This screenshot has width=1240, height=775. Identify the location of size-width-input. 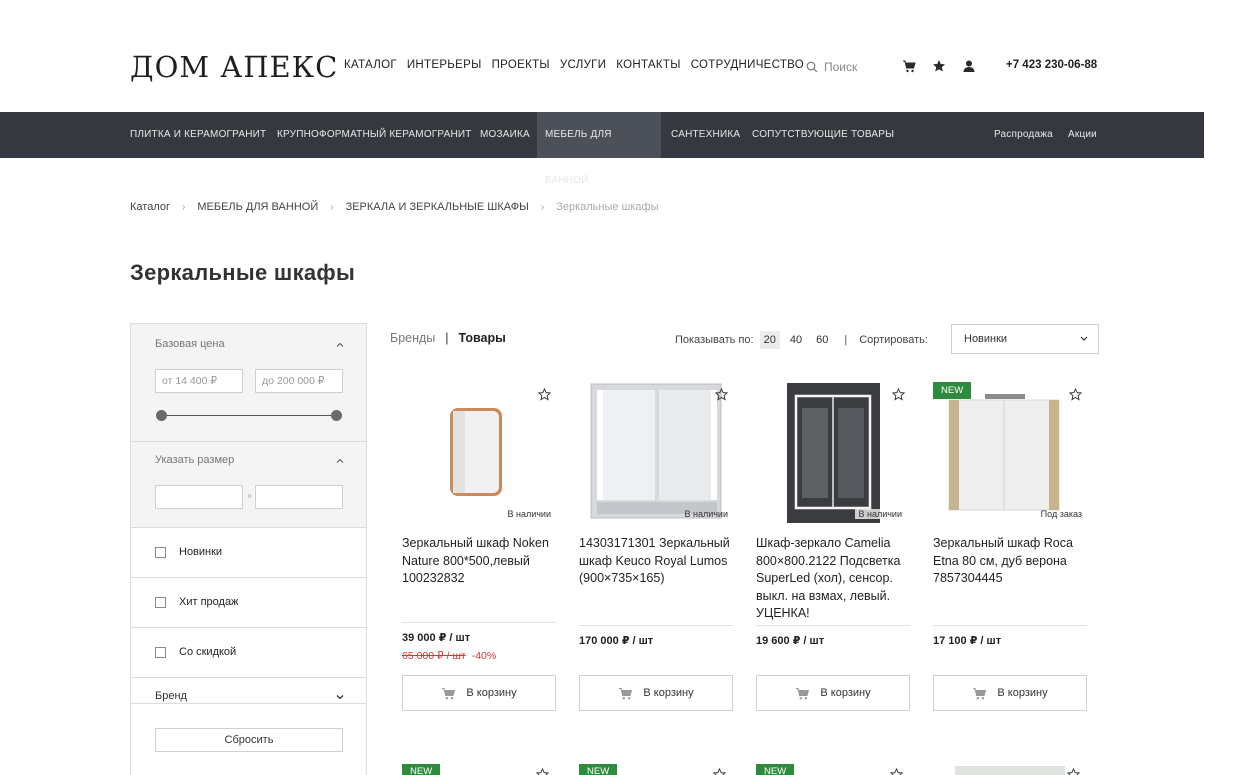
(199, 497).